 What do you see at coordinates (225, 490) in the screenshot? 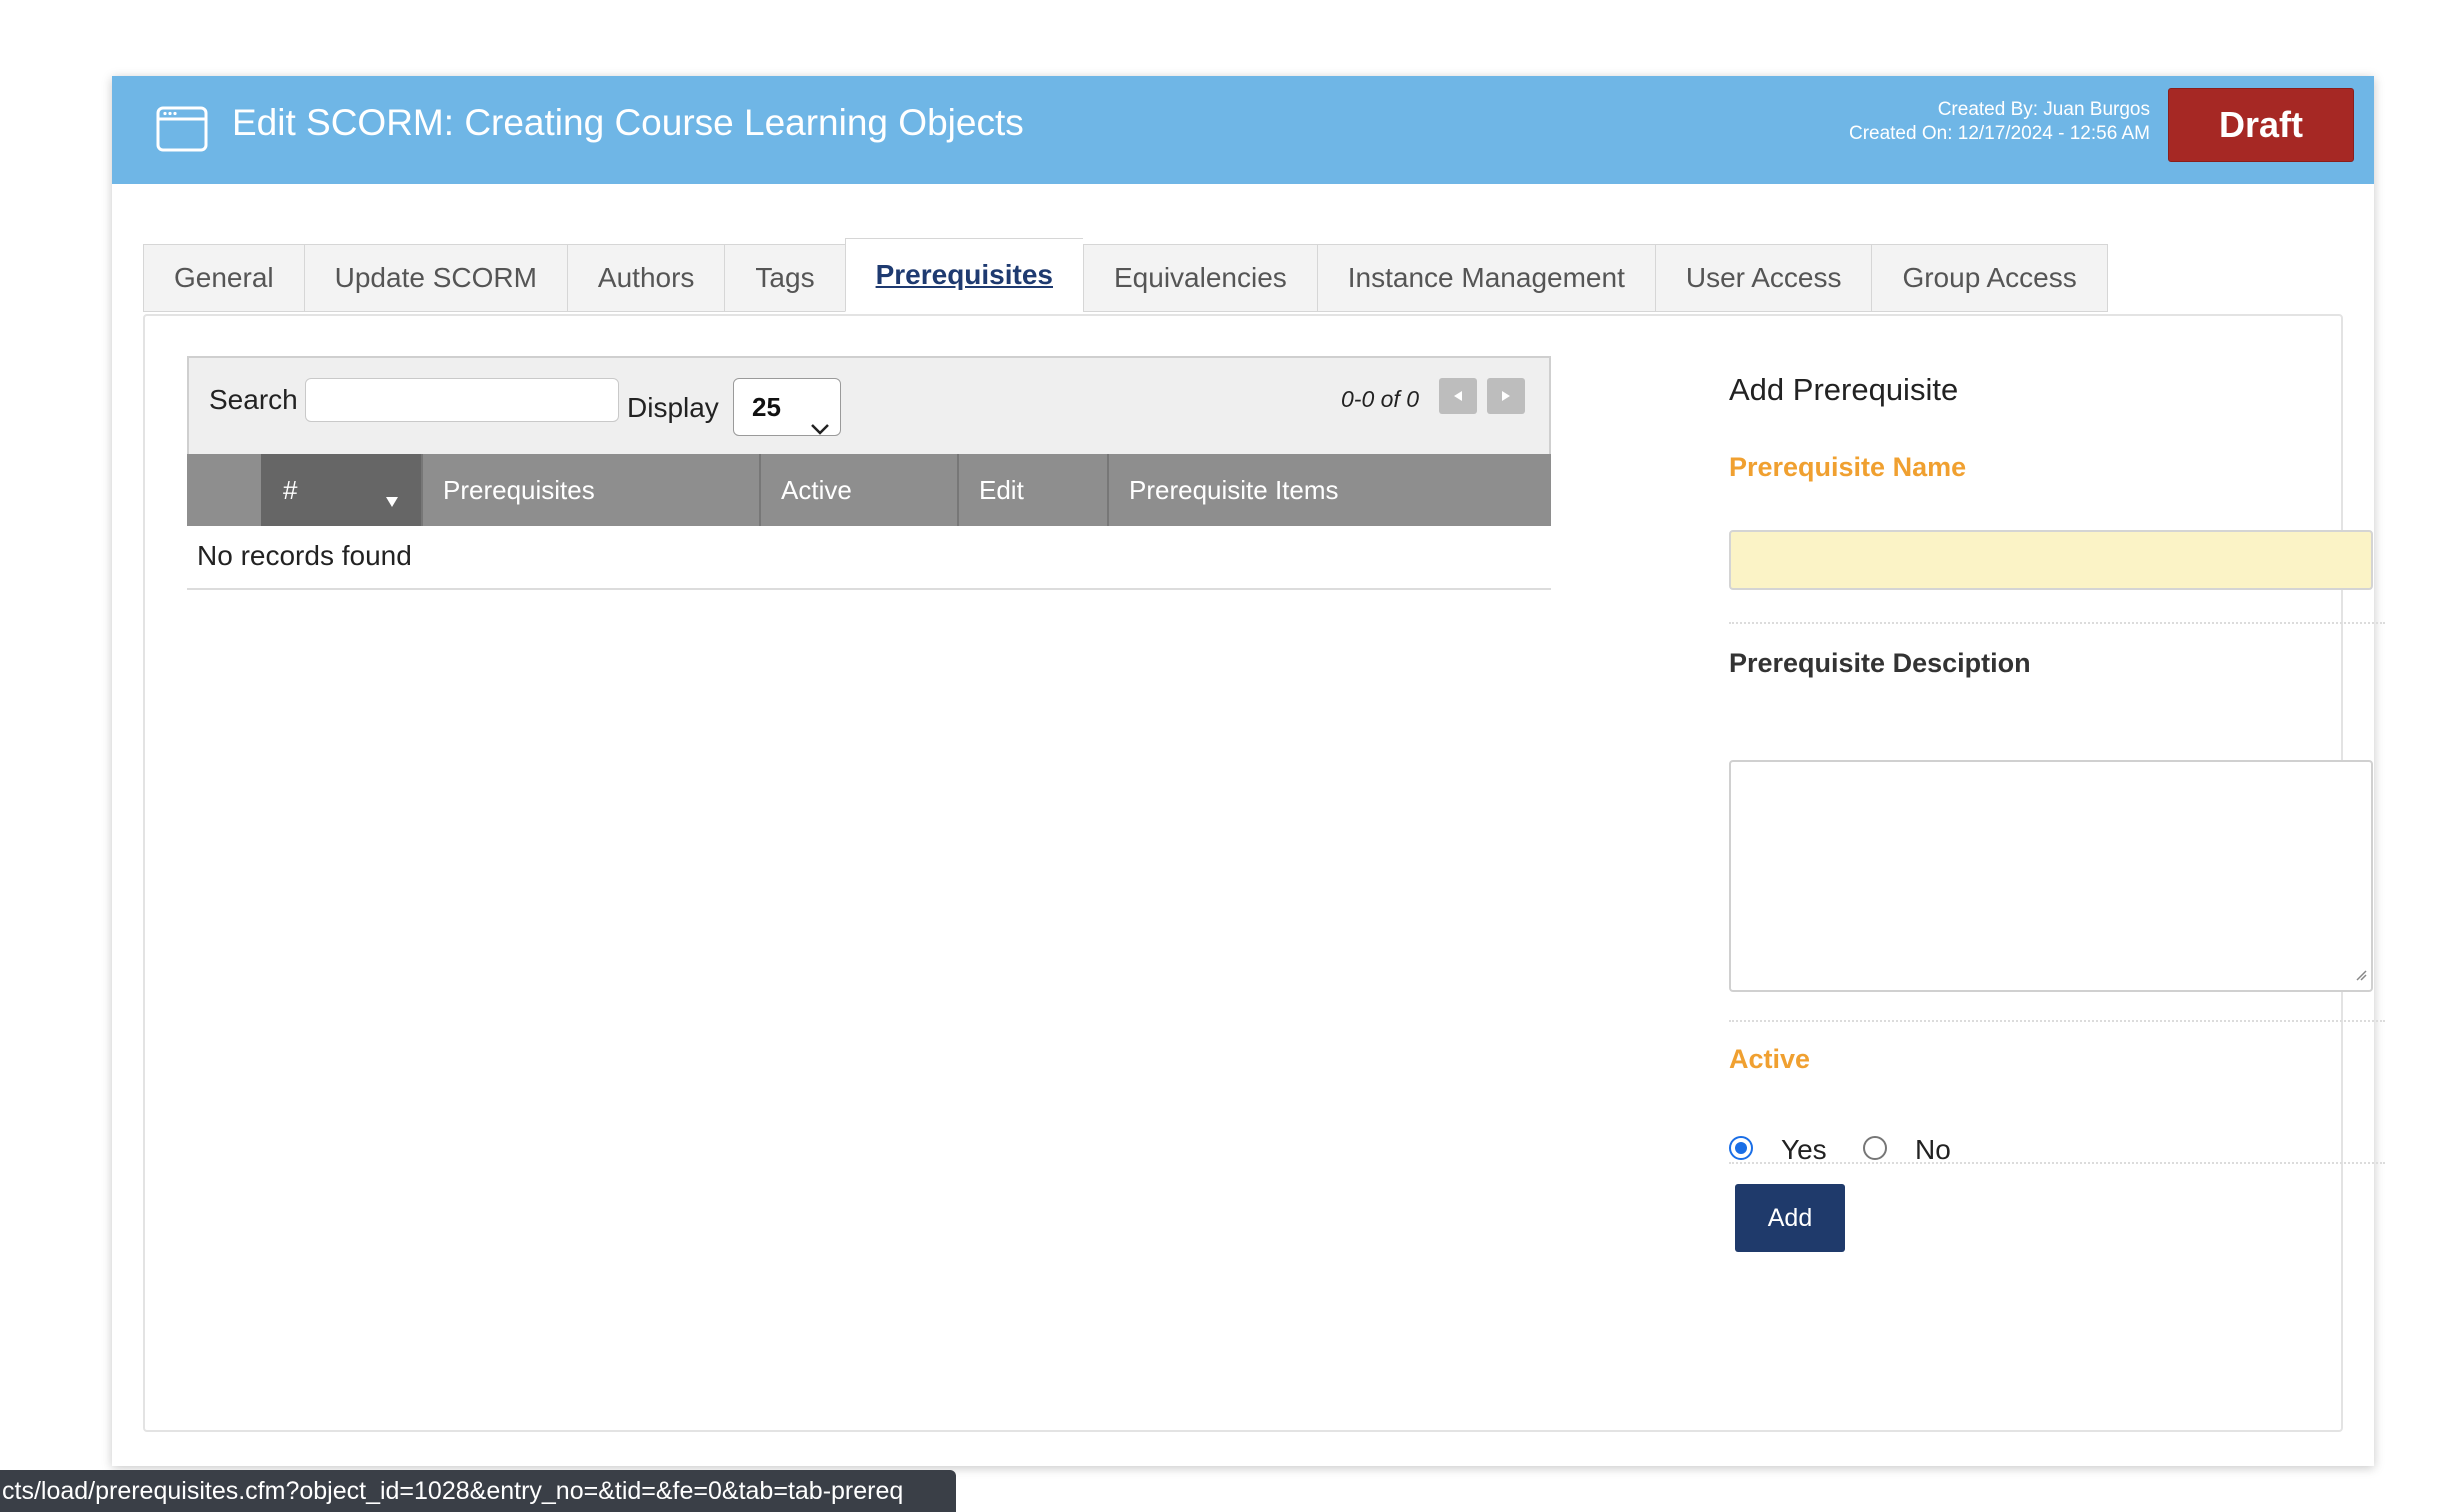
I see `select-column-header` at bounding box center [225, 490].